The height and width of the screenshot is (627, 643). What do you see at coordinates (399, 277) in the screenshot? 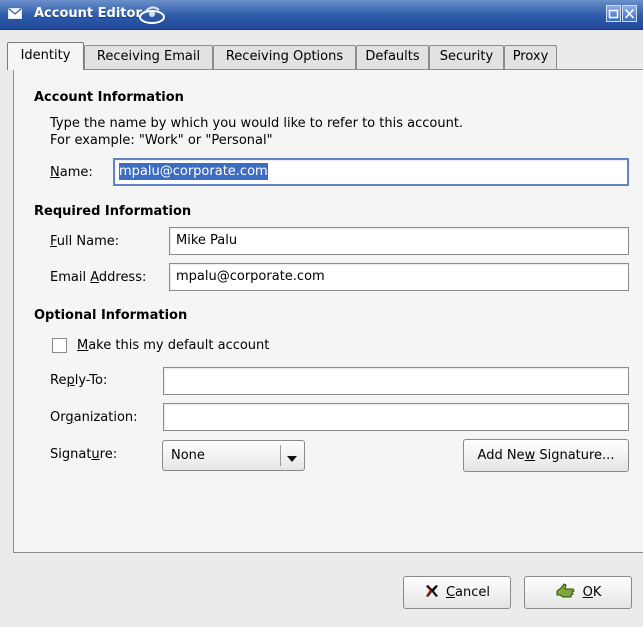
I see `email-address-input: mpalu@corporate.com` at bounding box center [399, 277].